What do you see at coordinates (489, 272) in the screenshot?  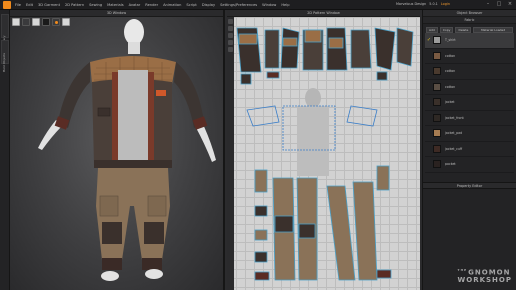 I see `watermark-line1: GNOMON` at bounding box center [489, 272].